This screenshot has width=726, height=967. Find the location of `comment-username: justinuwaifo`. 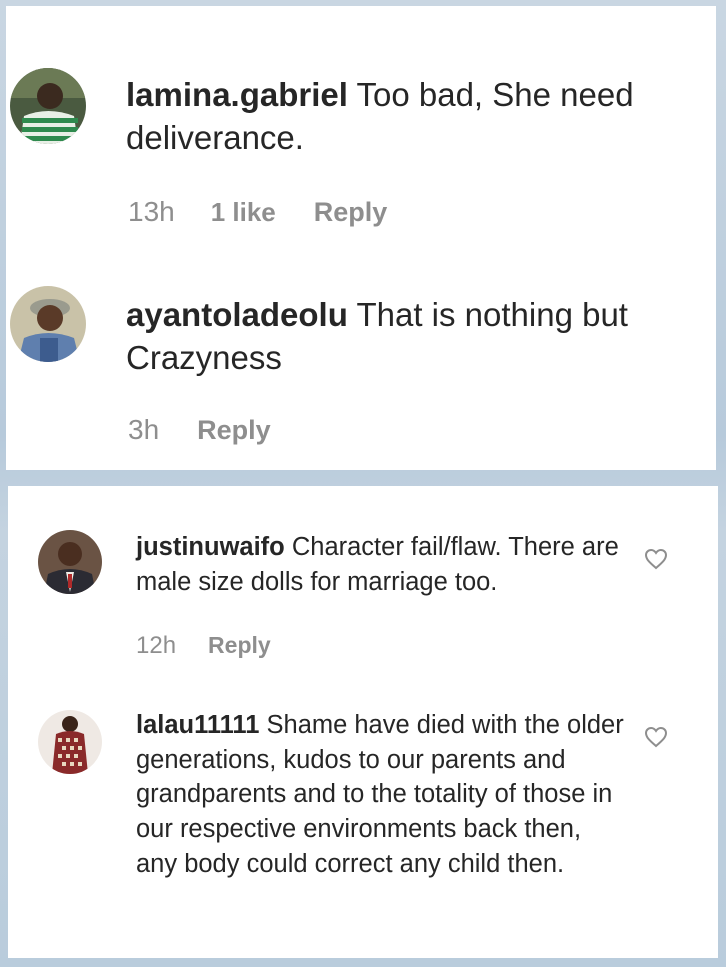

comment-username: justinuwaifo is located at coordinates (210, 547).